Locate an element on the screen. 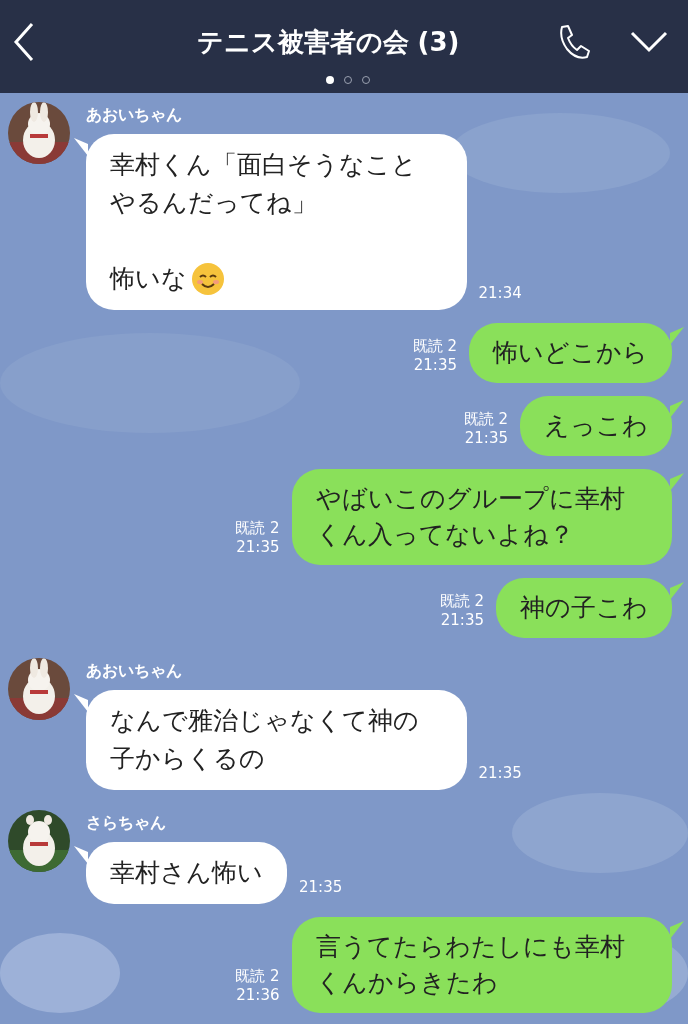 The image size is (688, 1024). message-text: えっこわ is located at coordinates (596, 426).